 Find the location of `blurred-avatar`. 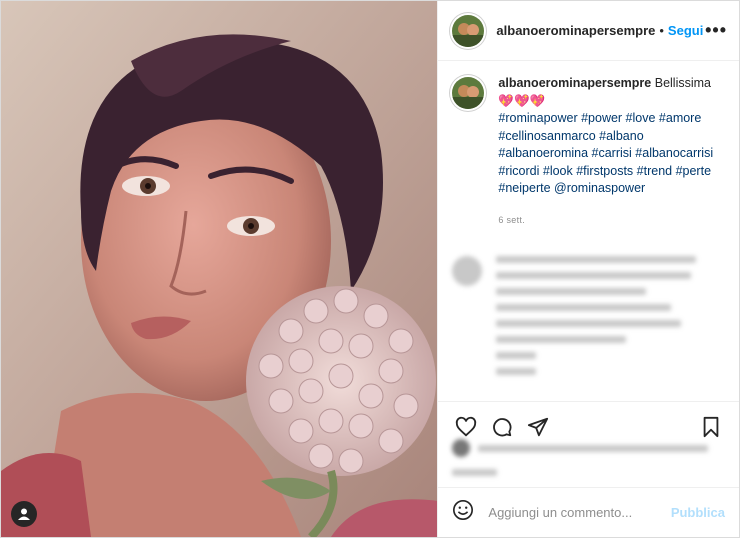

blurred-avatar is located at coordinates (467, 271).